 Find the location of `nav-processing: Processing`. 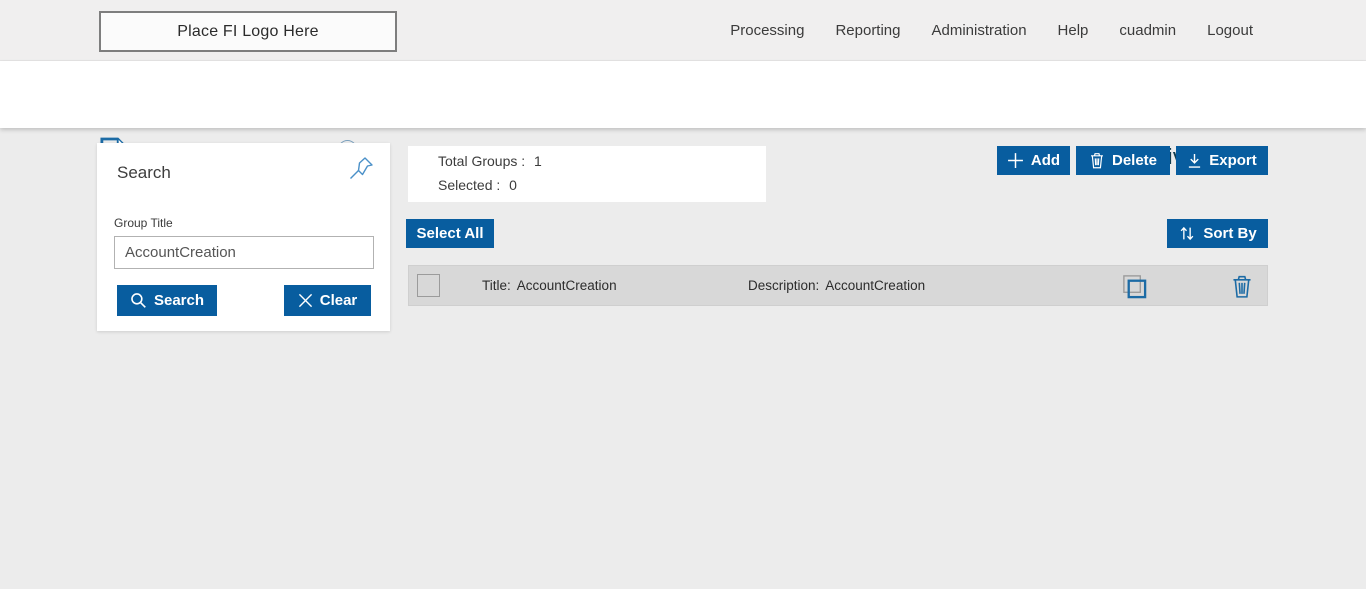

nav-processing: Processing is located at coordinates (767, 30).